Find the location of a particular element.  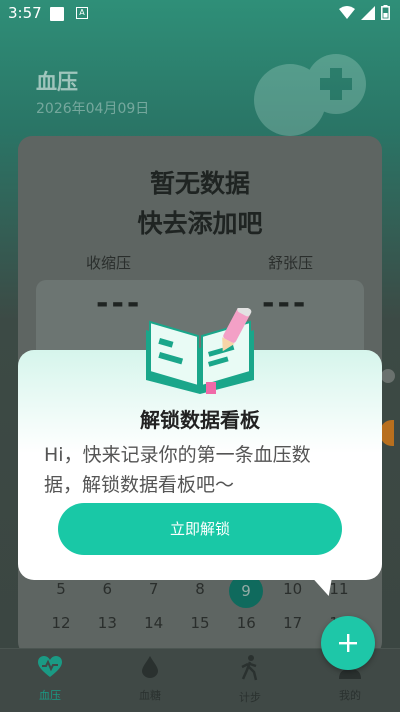

calendar-day: 14 is located at coordinates (154, 623).